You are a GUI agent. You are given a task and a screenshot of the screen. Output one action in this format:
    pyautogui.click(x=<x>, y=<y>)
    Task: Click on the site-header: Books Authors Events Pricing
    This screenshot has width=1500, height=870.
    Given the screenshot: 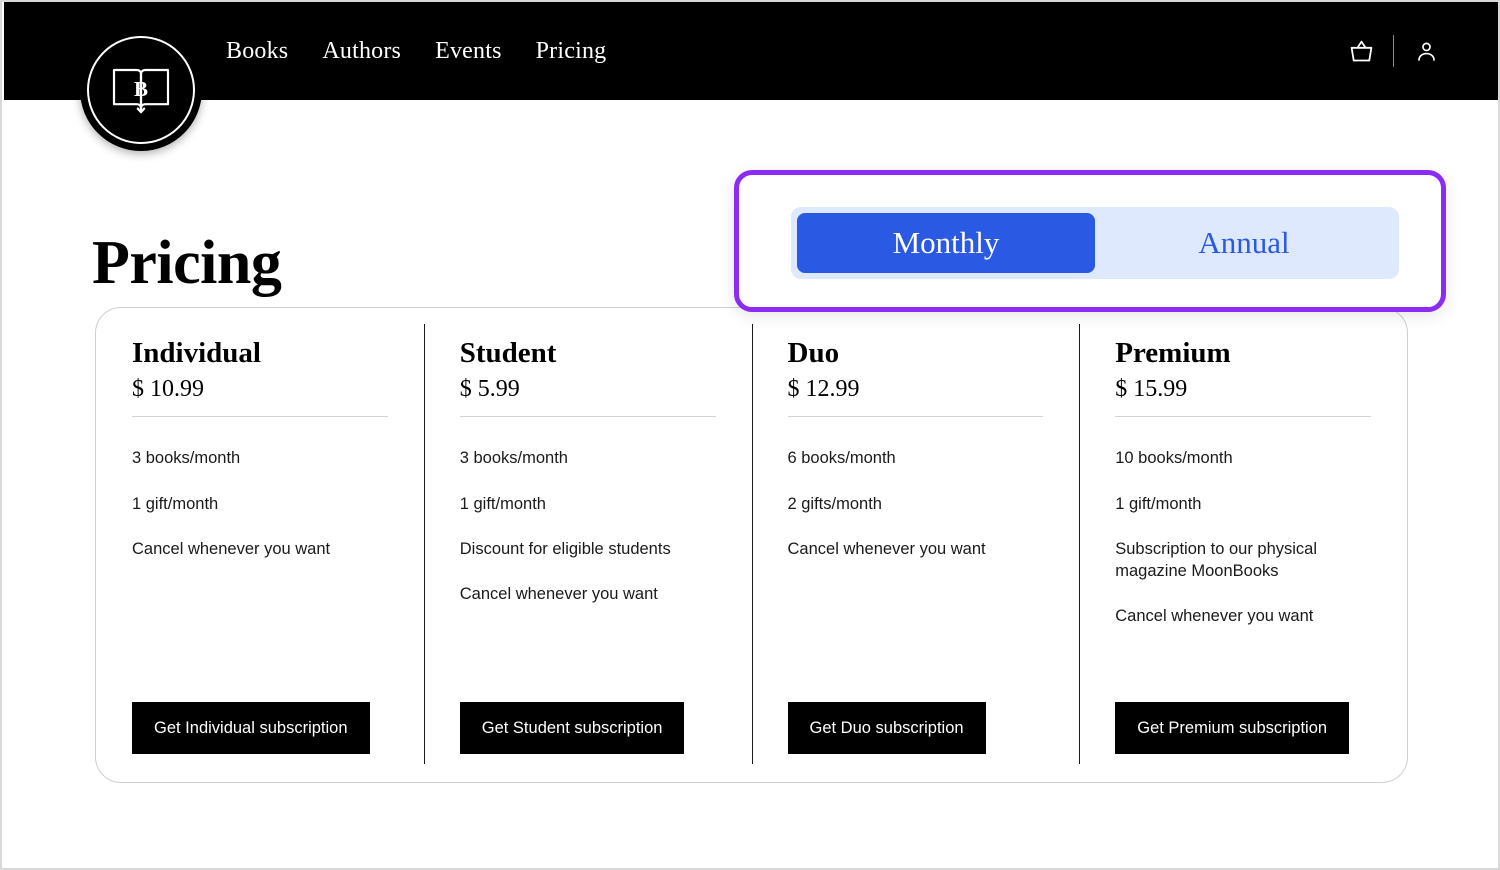 What is the action you would take?
    pyautogui.click(x=751, y=51)
    